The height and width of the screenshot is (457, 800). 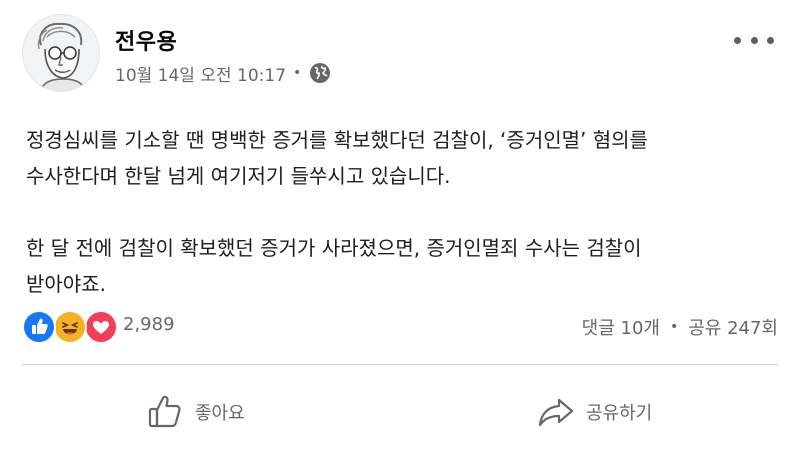 What do you see at coordinates (733, 327) in the screenshot?
I see `shares-count: 공유 247회` at bounding box center [733, 327].